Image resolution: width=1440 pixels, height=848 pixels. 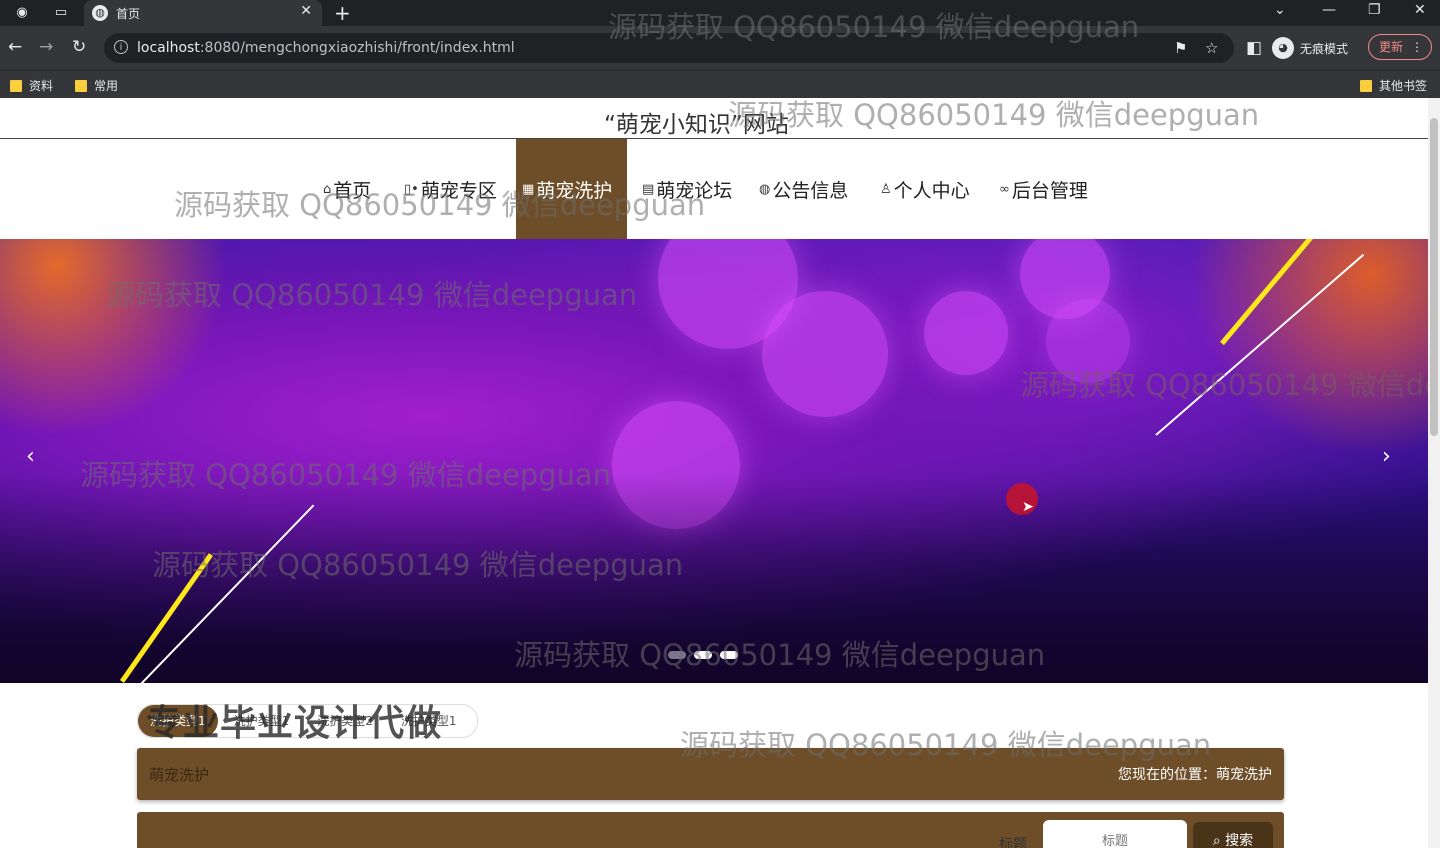 What do you see at coordinates (931, 190) in the screenshot?
I see `nav-label: 个人中心` at bounding box center [931, 190].